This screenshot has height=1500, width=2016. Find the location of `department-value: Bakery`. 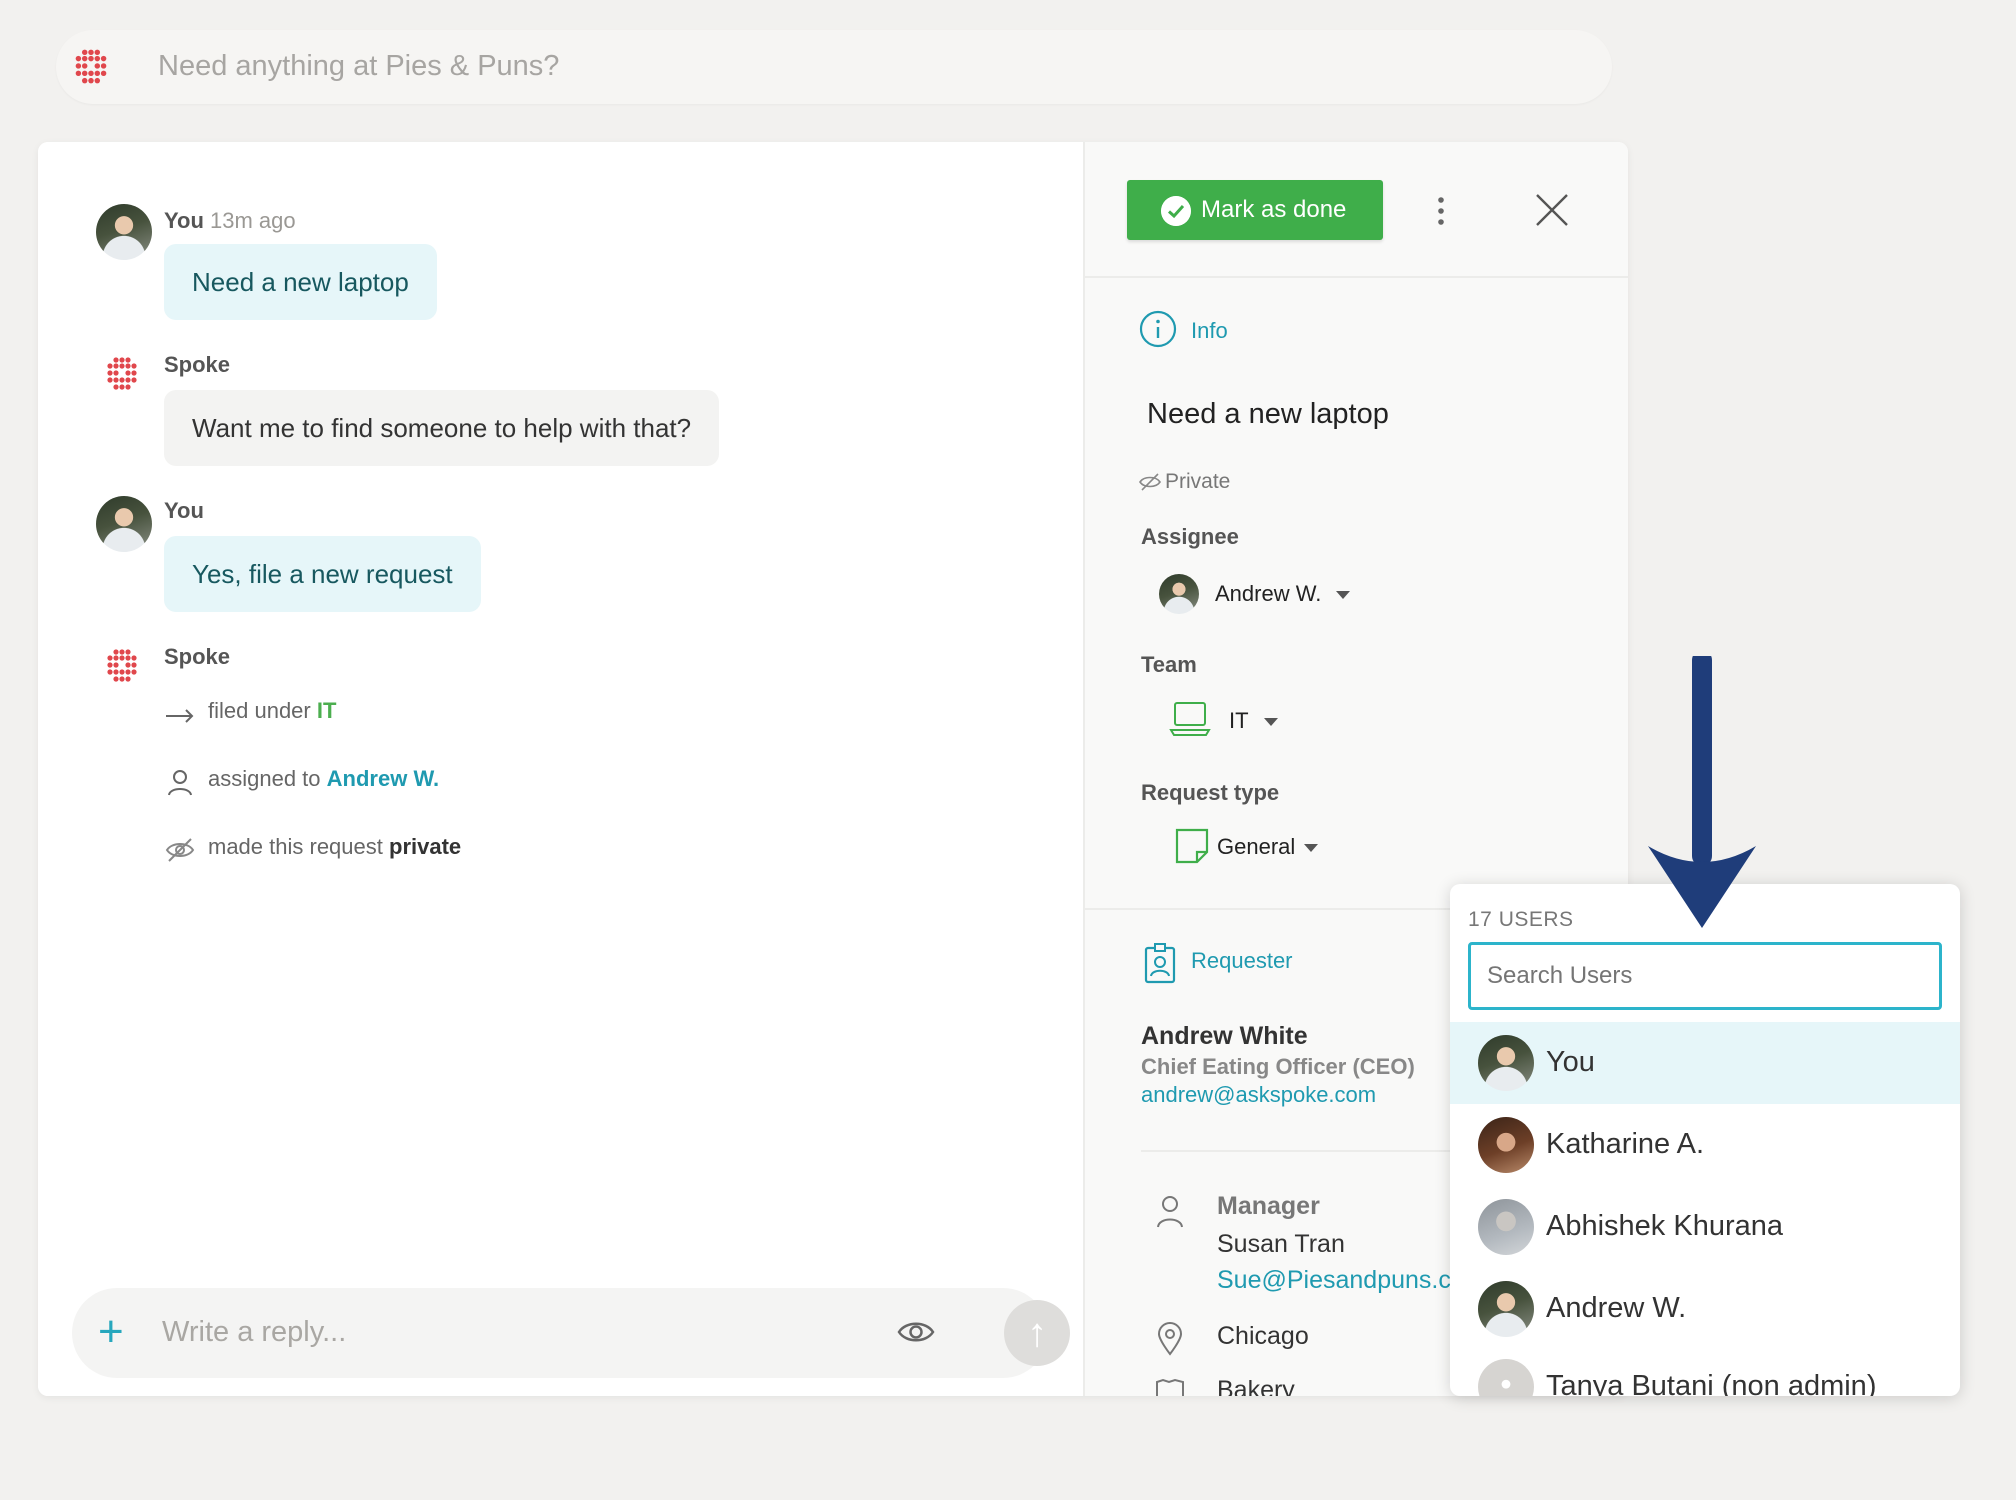

department-value: Bakery is located at coordinates (1256, 1386).